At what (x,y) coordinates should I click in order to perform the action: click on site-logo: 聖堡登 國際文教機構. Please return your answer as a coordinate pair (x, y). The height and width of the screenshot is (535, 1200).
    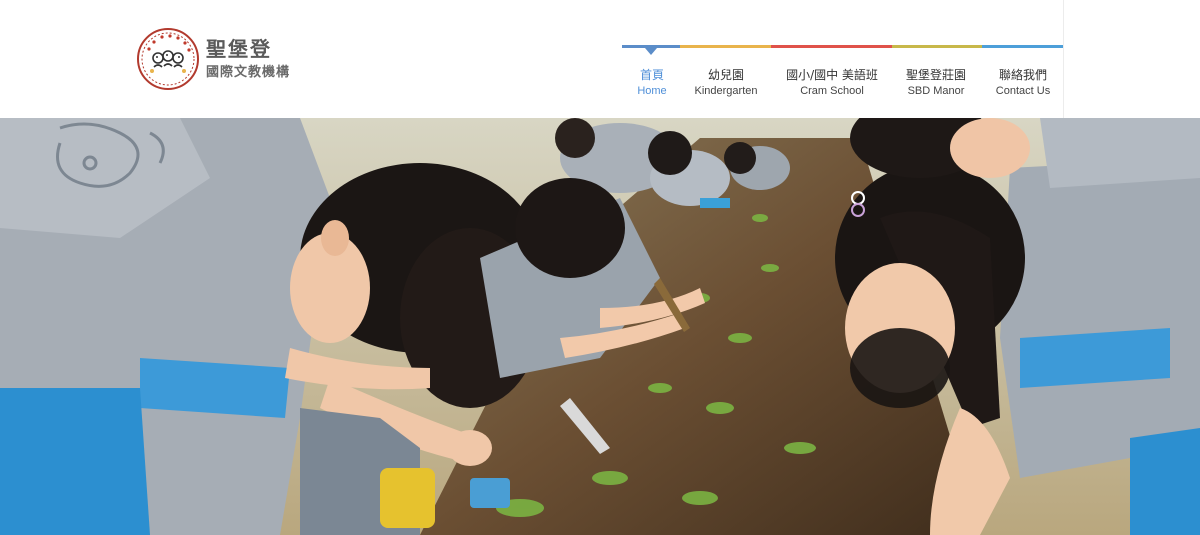
    Looking at the image, I should click on (213, 59).